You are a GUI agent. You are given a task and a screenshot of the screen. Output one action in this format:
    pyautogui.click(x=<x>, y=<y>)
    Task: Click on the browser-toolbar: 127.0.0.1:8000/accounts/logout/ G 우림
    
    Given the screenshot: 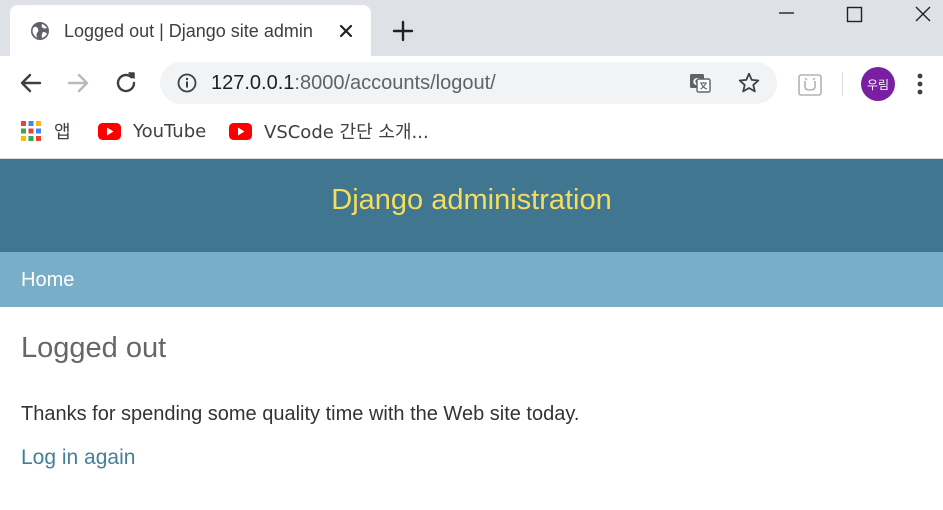 What is the action you would take?
    pyautogui.click(x=471, y=83)
    